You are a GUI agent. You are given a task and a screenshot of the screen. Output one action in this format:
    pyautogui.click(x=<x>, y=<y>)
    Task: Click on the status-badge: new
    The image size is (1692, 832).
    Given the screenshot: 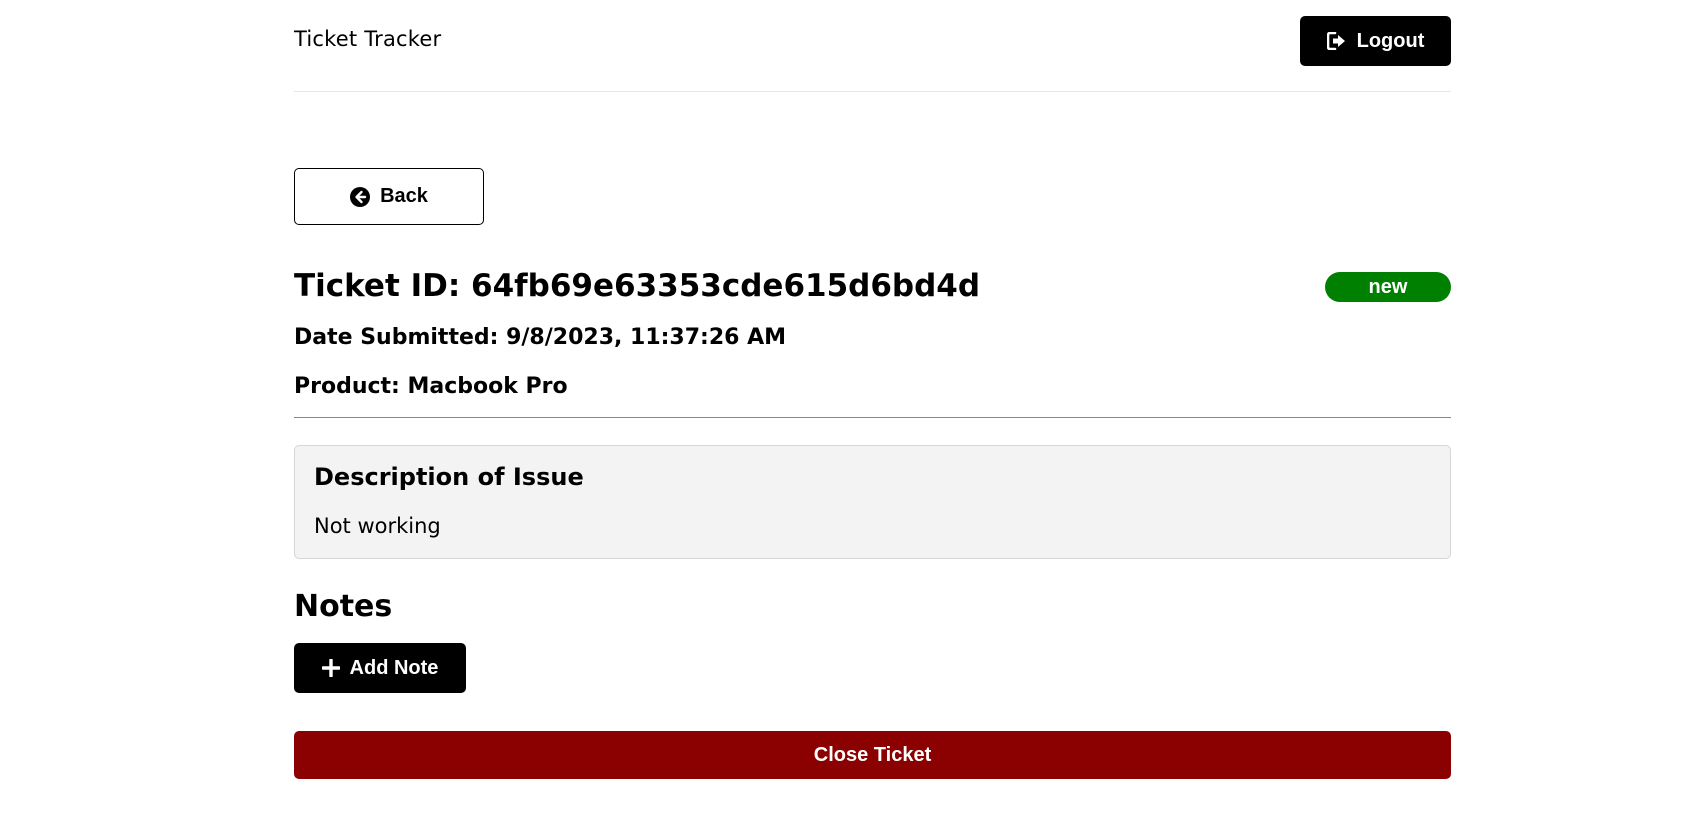 What is the action you would take?
    pyautogui.click(x=1388, y=287)
    